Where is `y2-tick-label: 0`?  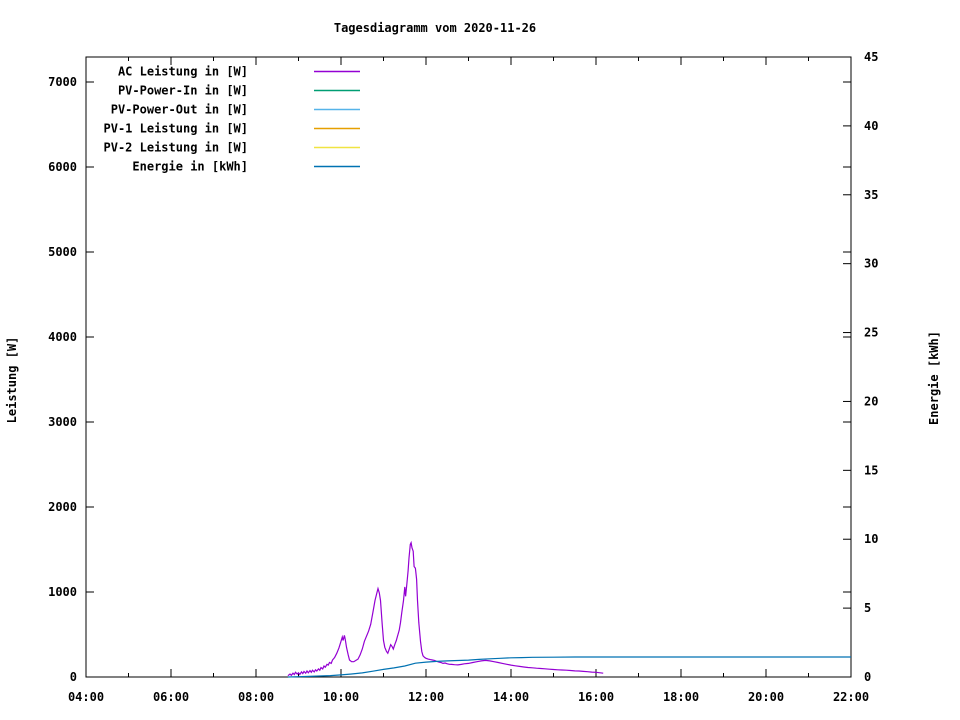 y2-tick-label: 0 is located at coordinates (867, 677).